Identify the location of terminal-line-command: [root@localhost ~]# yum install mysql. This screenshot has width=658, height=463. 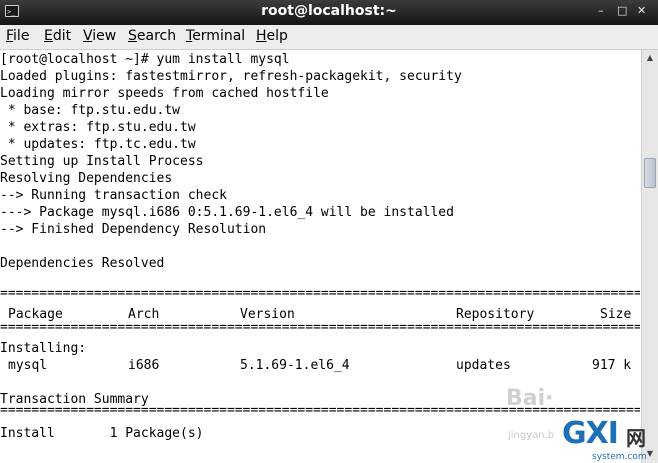
(145, 59).